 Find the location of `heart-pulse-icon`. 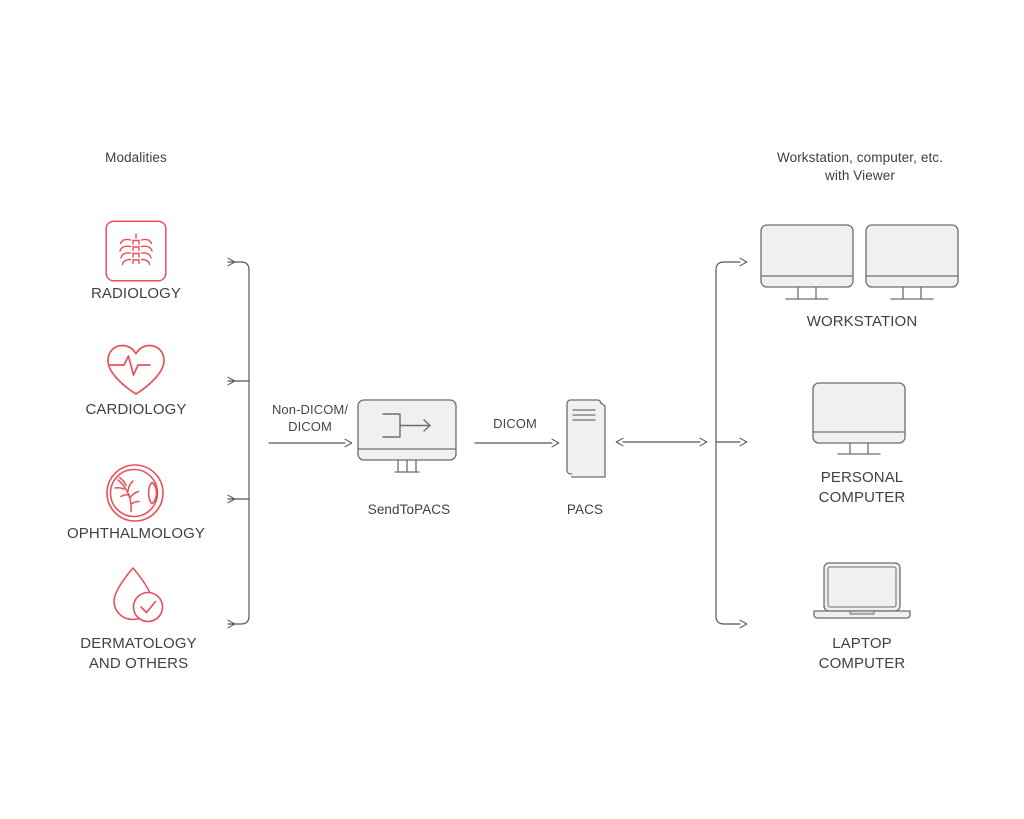

heart-pulse-icon is located at coordinates (136, 369).